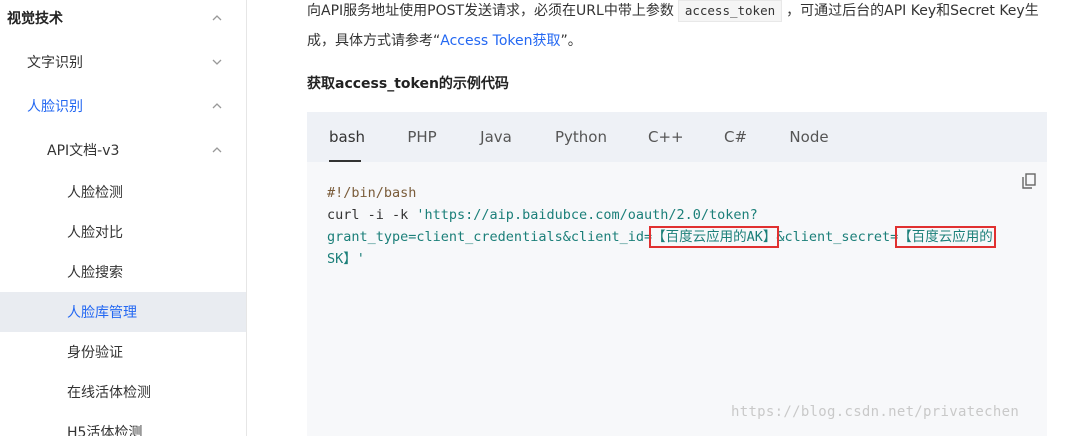 This screenshot has width=1071, height=436. I want to click on sidebar-item-face-recognition: 人脸识别, so click(123, 106).